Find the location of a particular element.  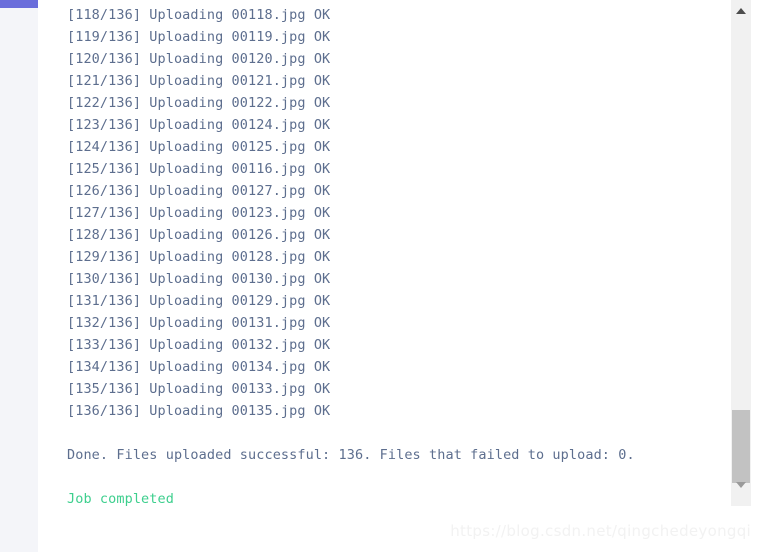

scroll-down-button is located at coordinates (741, 485).